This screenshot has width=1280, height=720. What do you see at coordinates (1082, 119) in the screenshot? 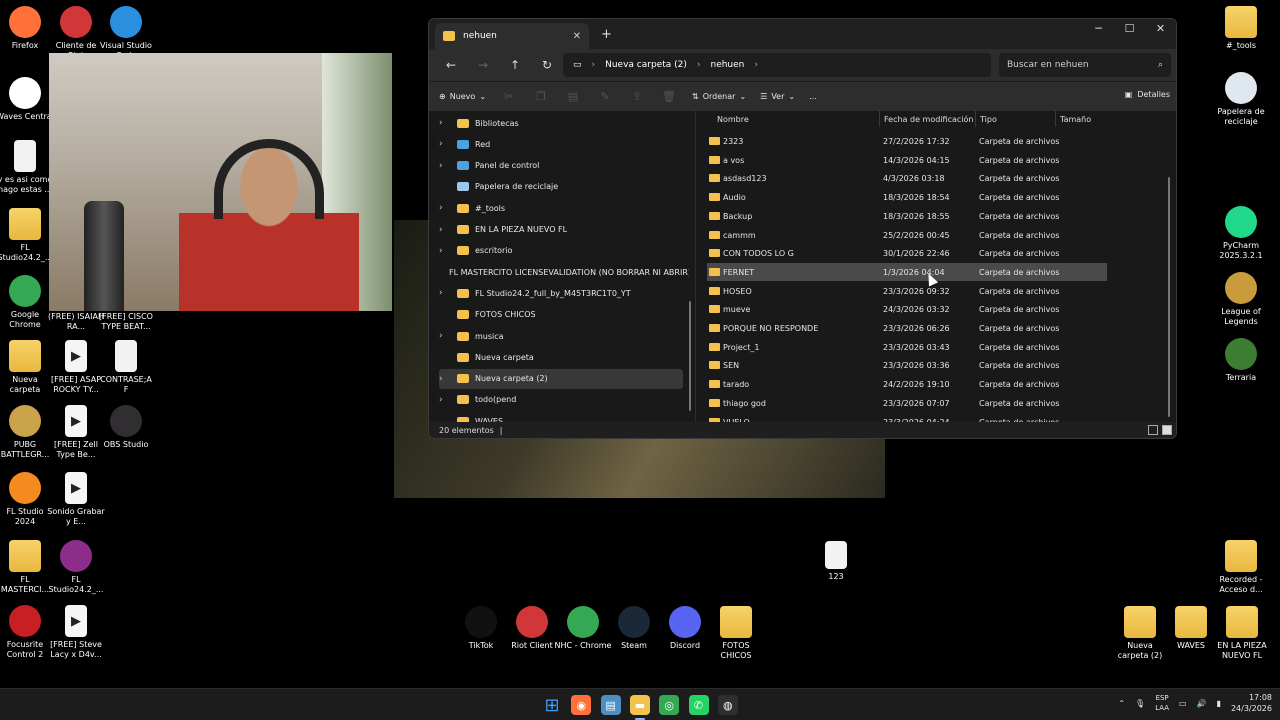
I see `column-size: Tamaño` at bounding box center [1082, 119].